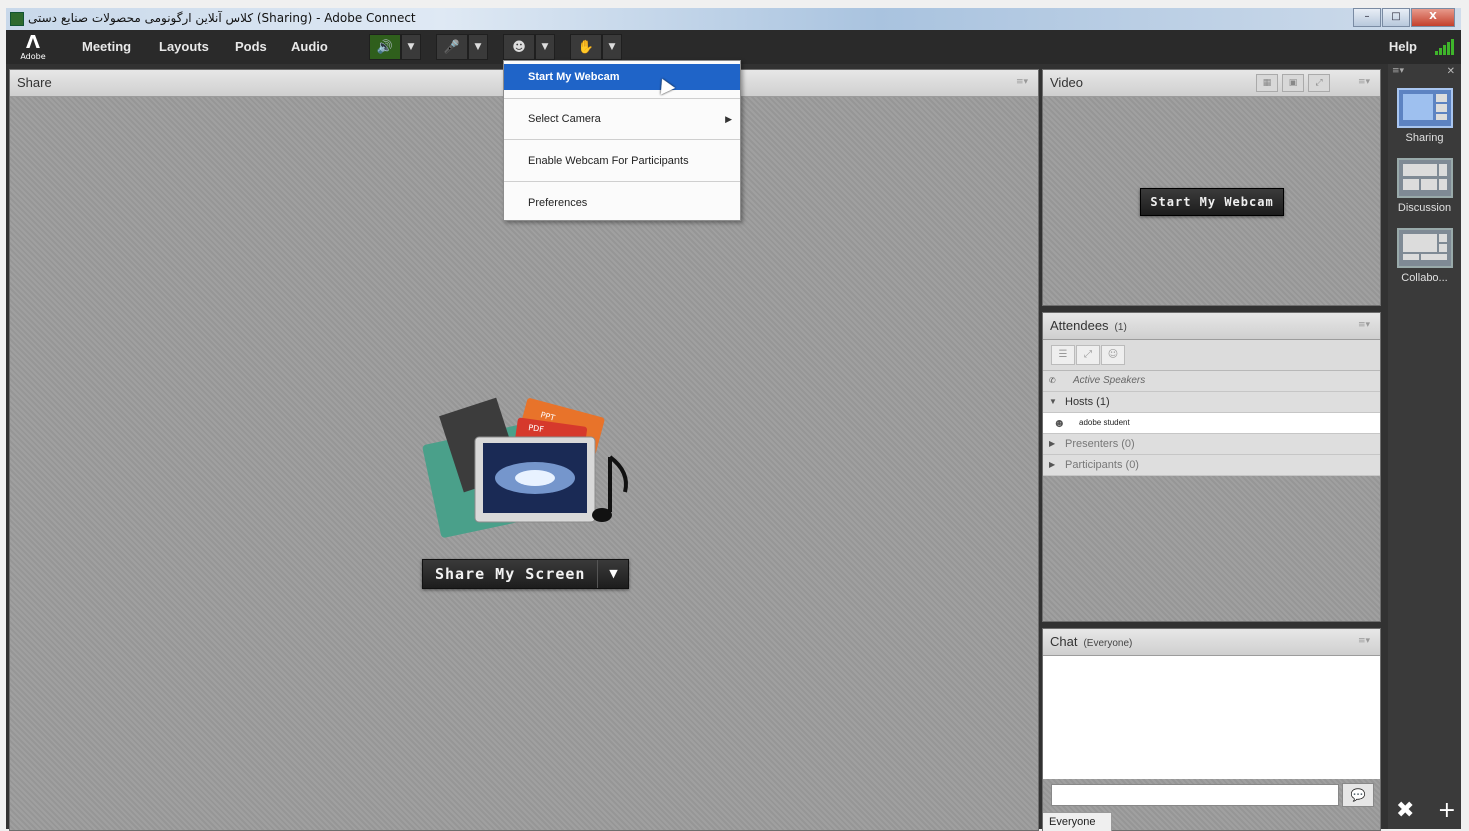 The width and height of the screenshot is (1469, 831). What do you see at coordinates (1403, 46) in the screenshot?
I see `menu-help: Help` at bounding box center [1403, 46].